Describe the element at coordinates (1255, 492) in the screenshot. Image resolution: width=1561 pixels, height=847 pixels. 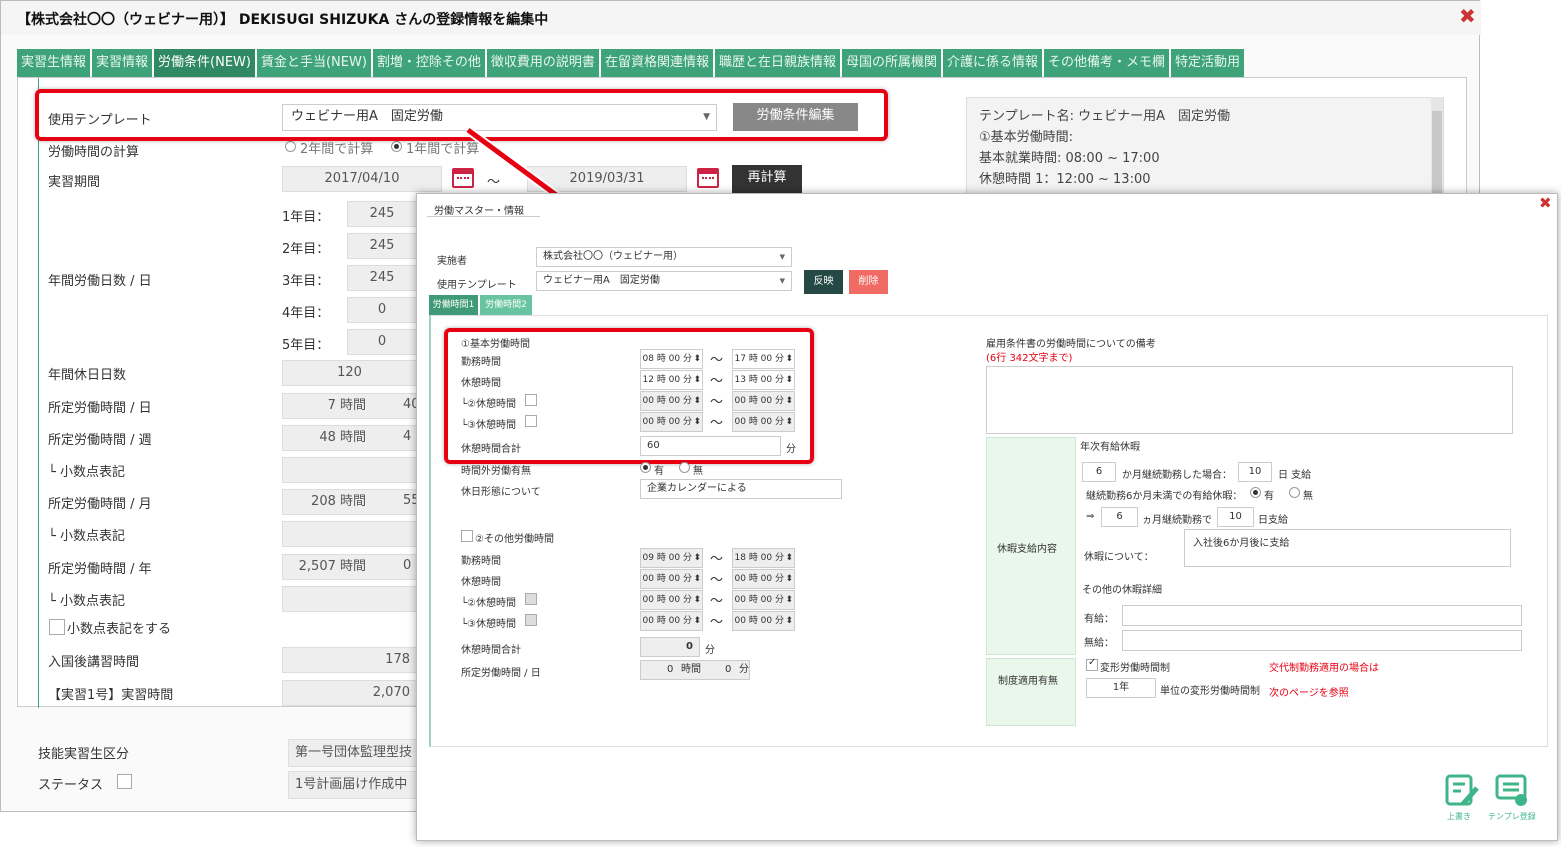
I see `under6-yes-radio` at that location.